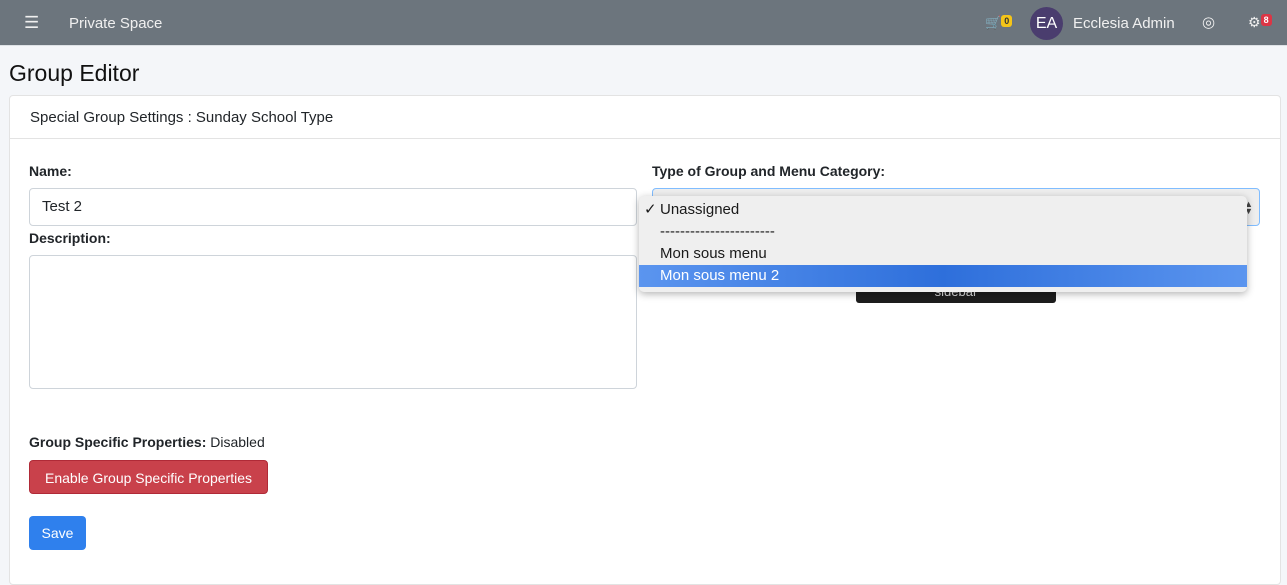 Image resolution: width=1287 pixels, height=585 pixels. I want to click on gear-icon: ⚙, so click(1254, 22).